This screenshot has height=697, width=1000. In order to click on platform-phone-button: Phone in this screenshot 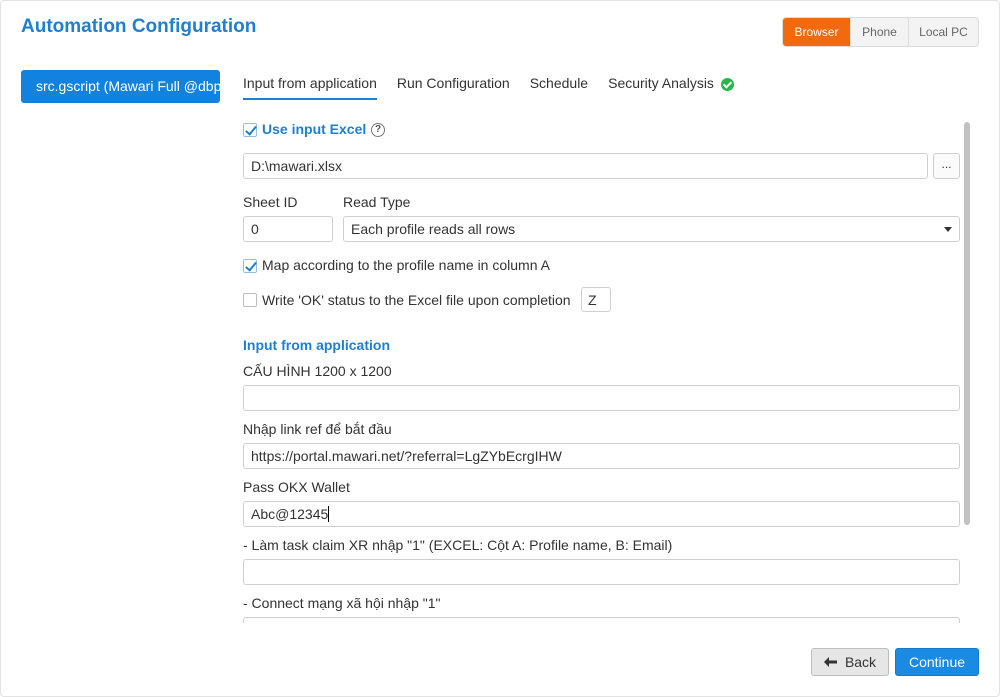, I will do `click(879, 32)`.